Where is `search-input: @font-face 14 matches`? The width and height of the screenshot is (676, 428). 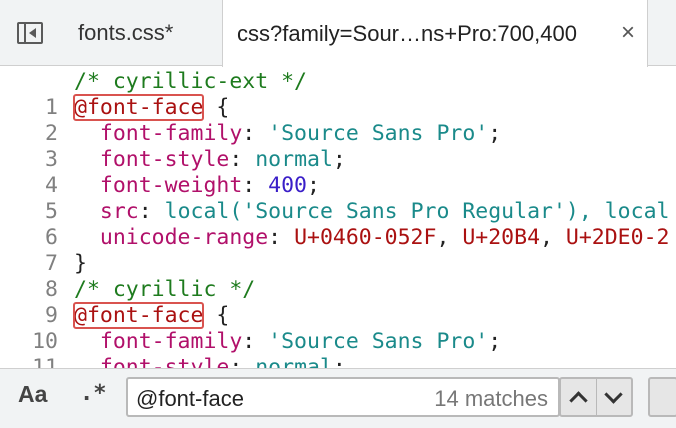
search-input: @font-face 14 matches is located at coordinates (343, 397).